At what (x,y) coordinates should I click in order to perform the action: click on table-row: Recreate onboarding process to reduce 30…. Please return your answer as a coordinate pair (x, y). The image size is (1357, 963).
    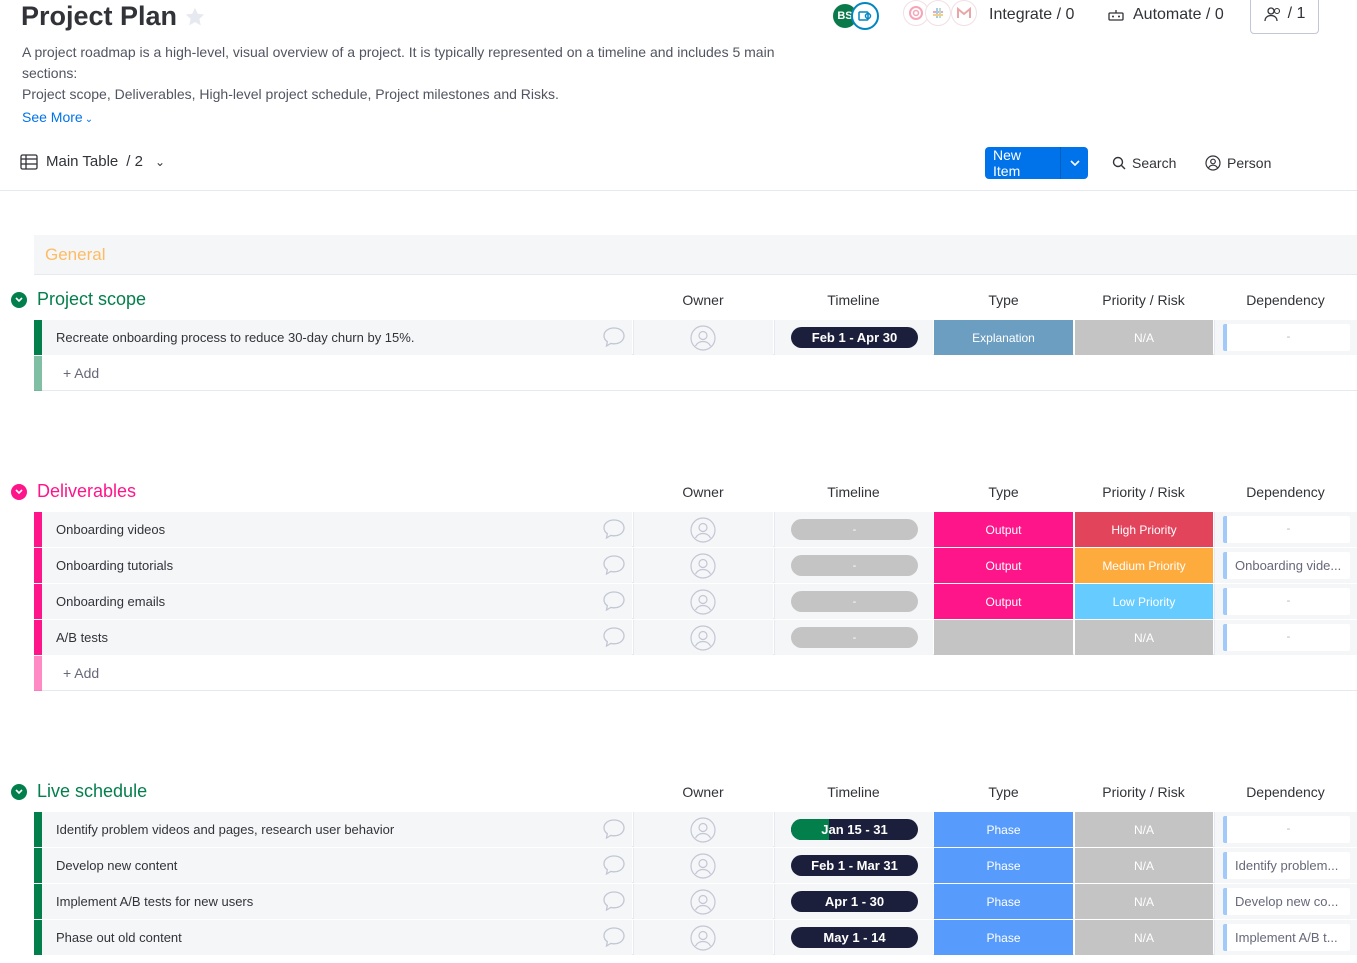
    Looking at the image, I should click on (695, 337).